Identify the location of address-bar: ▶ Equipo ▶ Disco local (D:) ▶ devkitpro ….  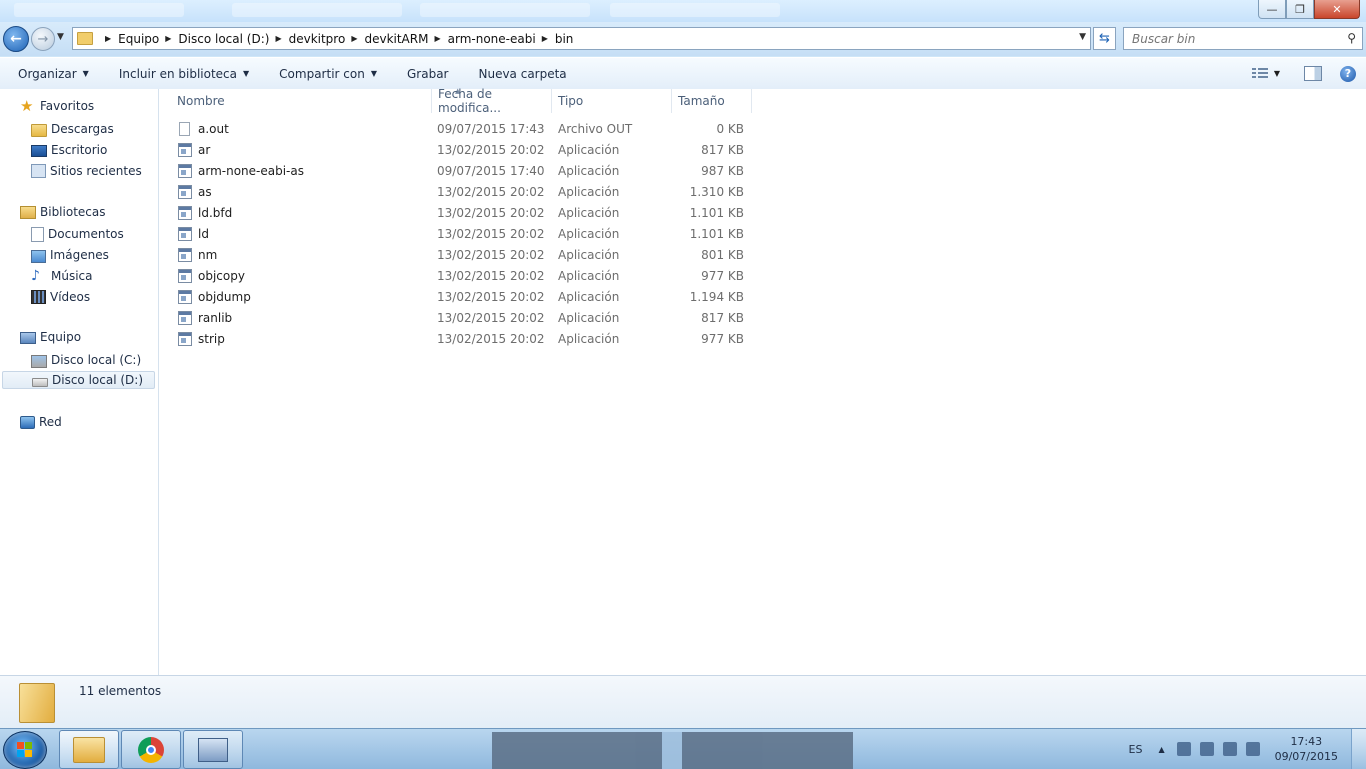
(581, 38).